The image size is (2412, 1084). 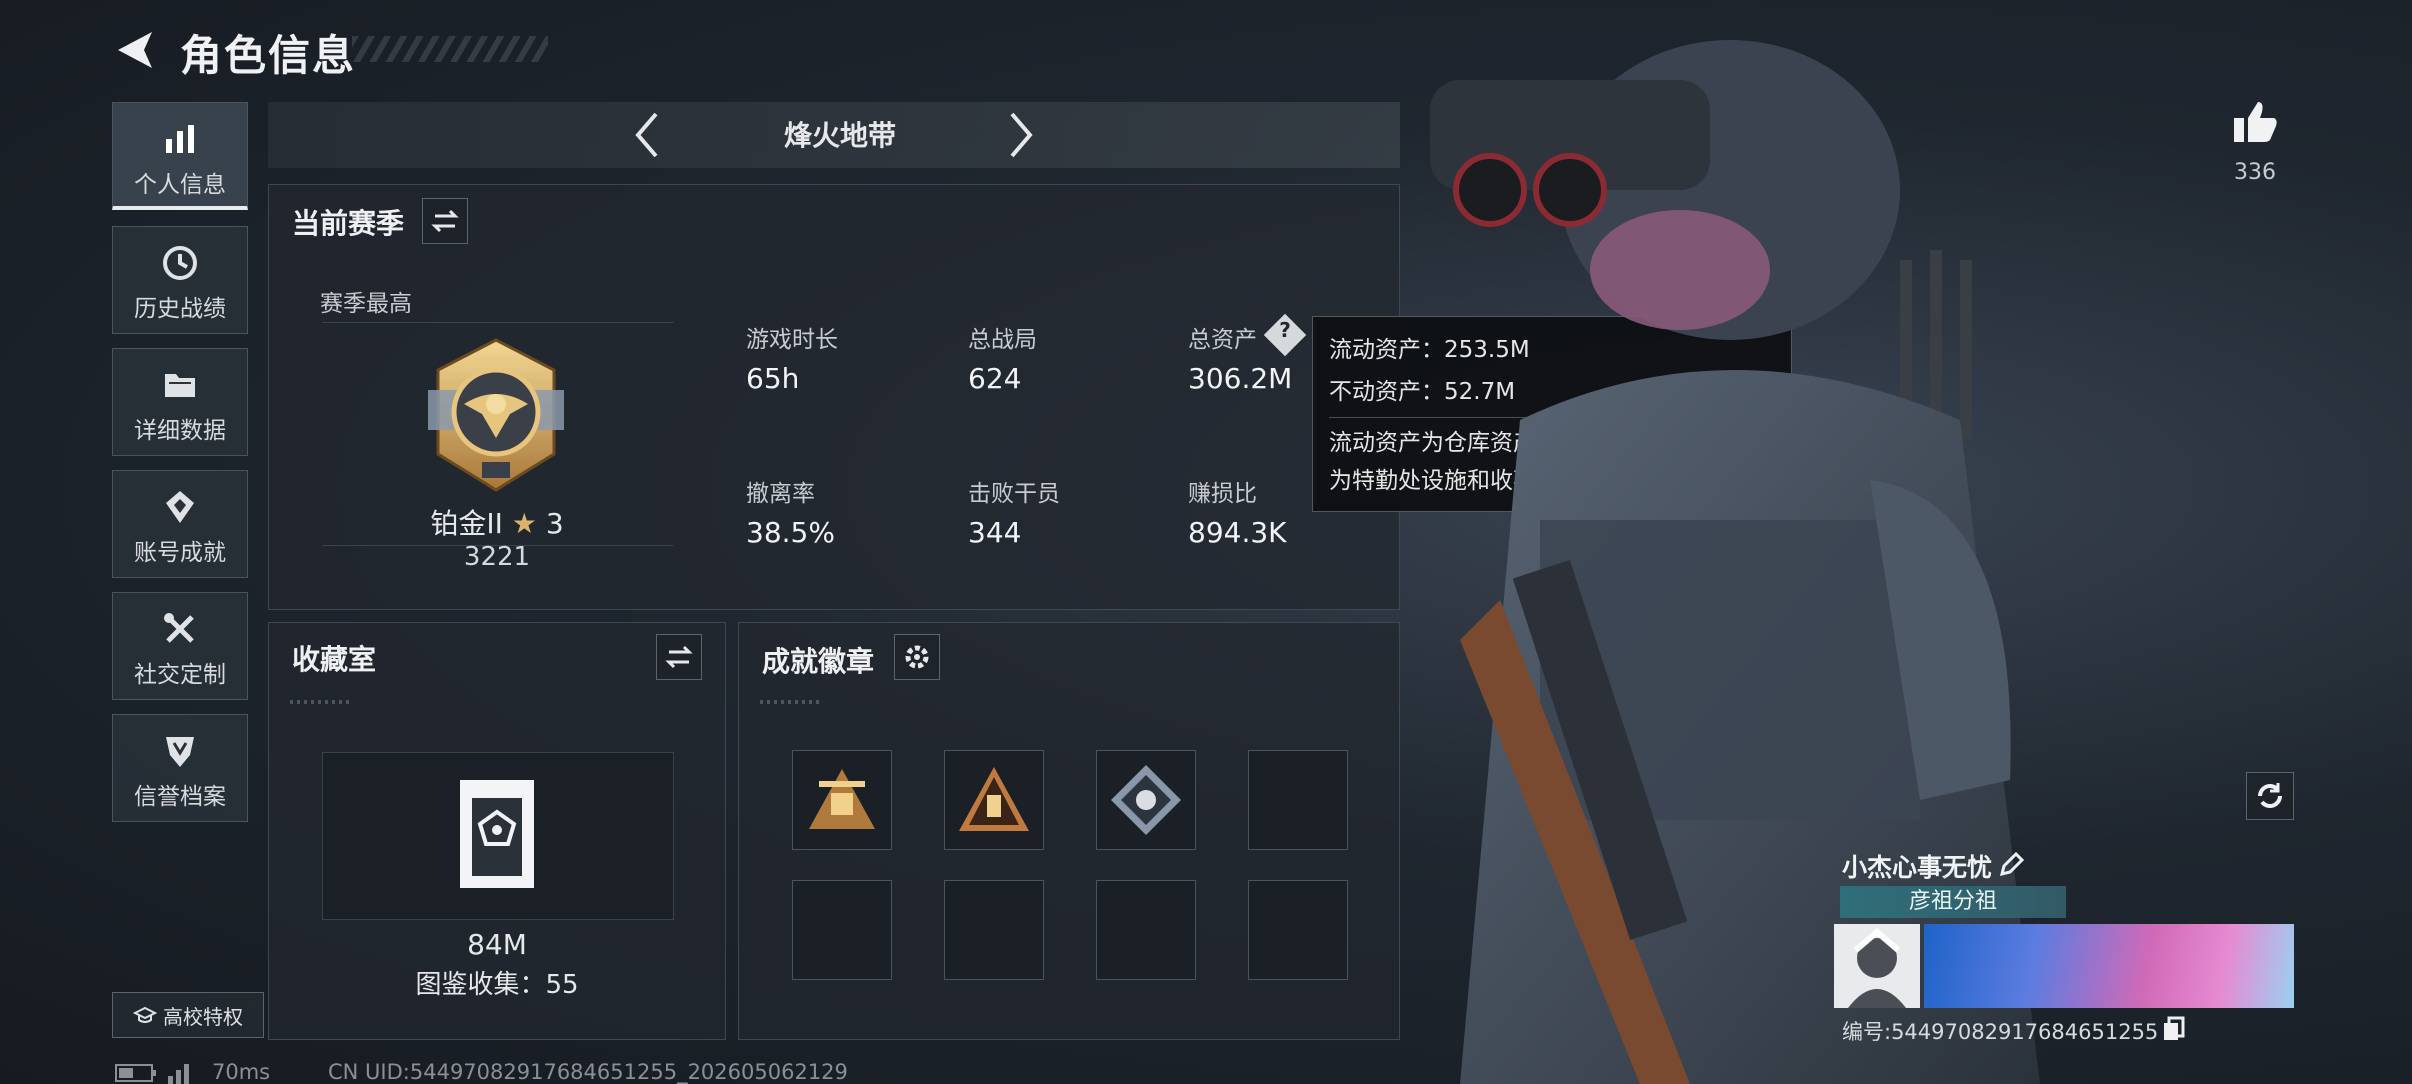 I want to click on clock-icon, so click(x=180, y=263).